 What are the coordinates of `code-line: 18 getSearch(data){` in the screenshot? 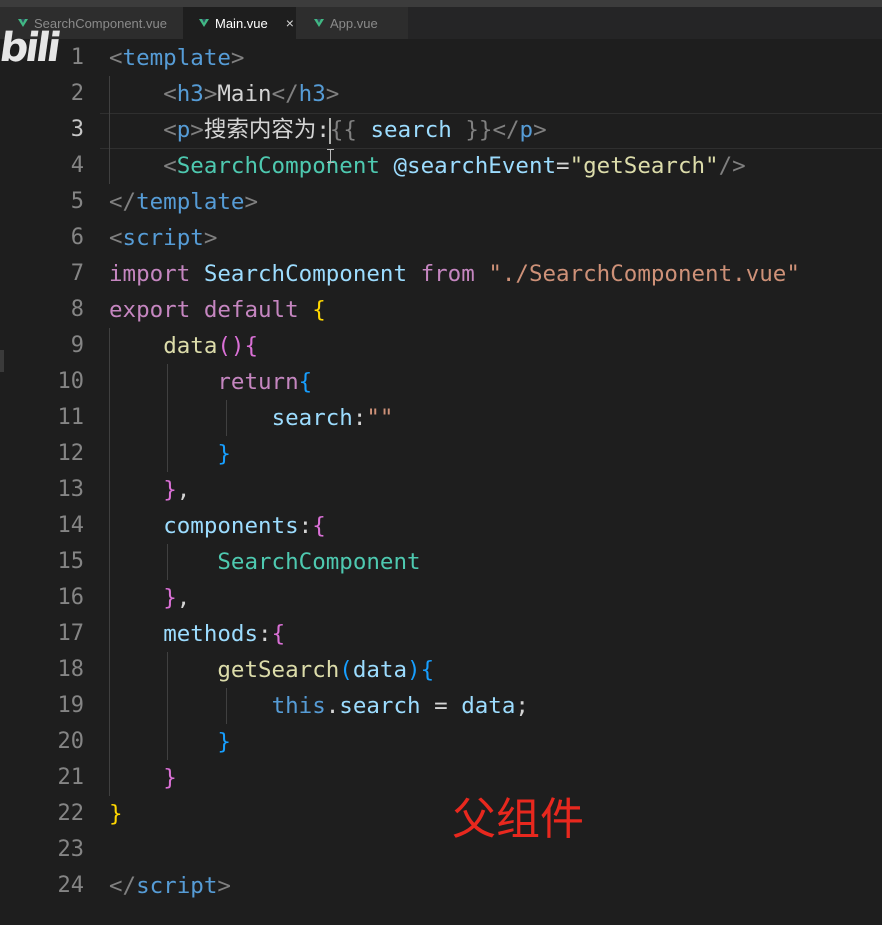 It's located at (441, 670).